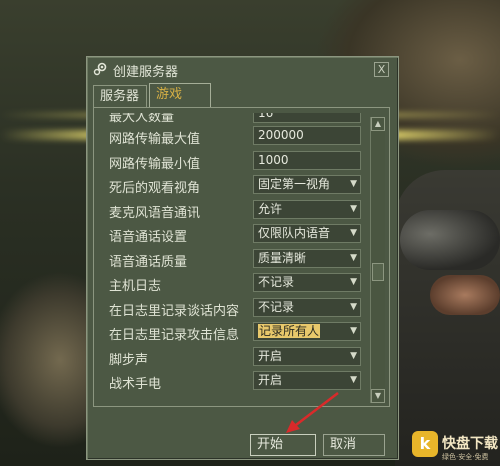 This screenshot has height=466, width=500. What do you see at coordinates (240, 382) in the screenshot?
I see `setting-row: 战术手电 开启 ▼` at bounding box center [240, 382].